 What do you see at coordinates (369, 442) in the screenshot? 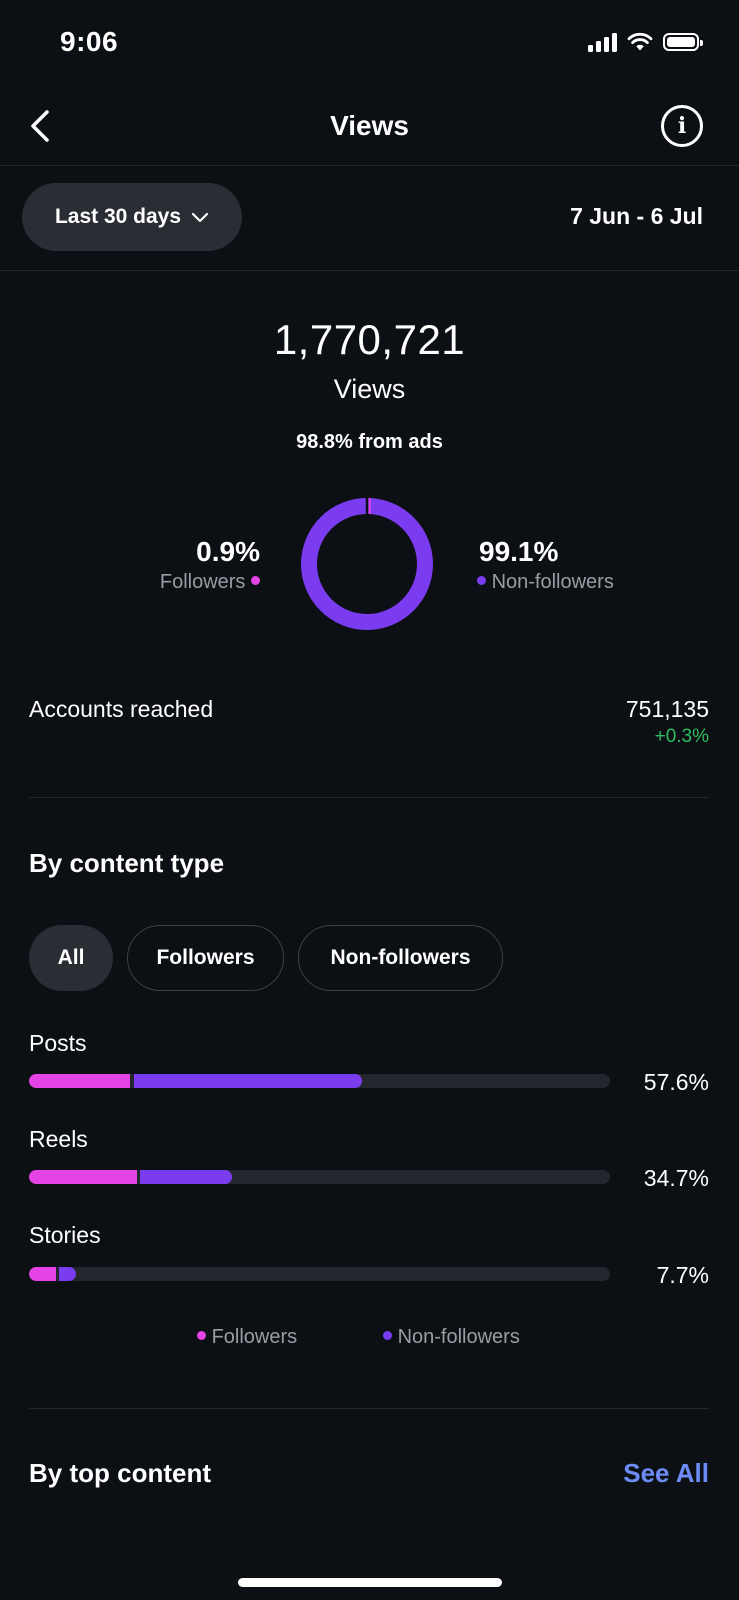
I see `ads-share: 98.8% from ads` at bounding box center [369, 442].